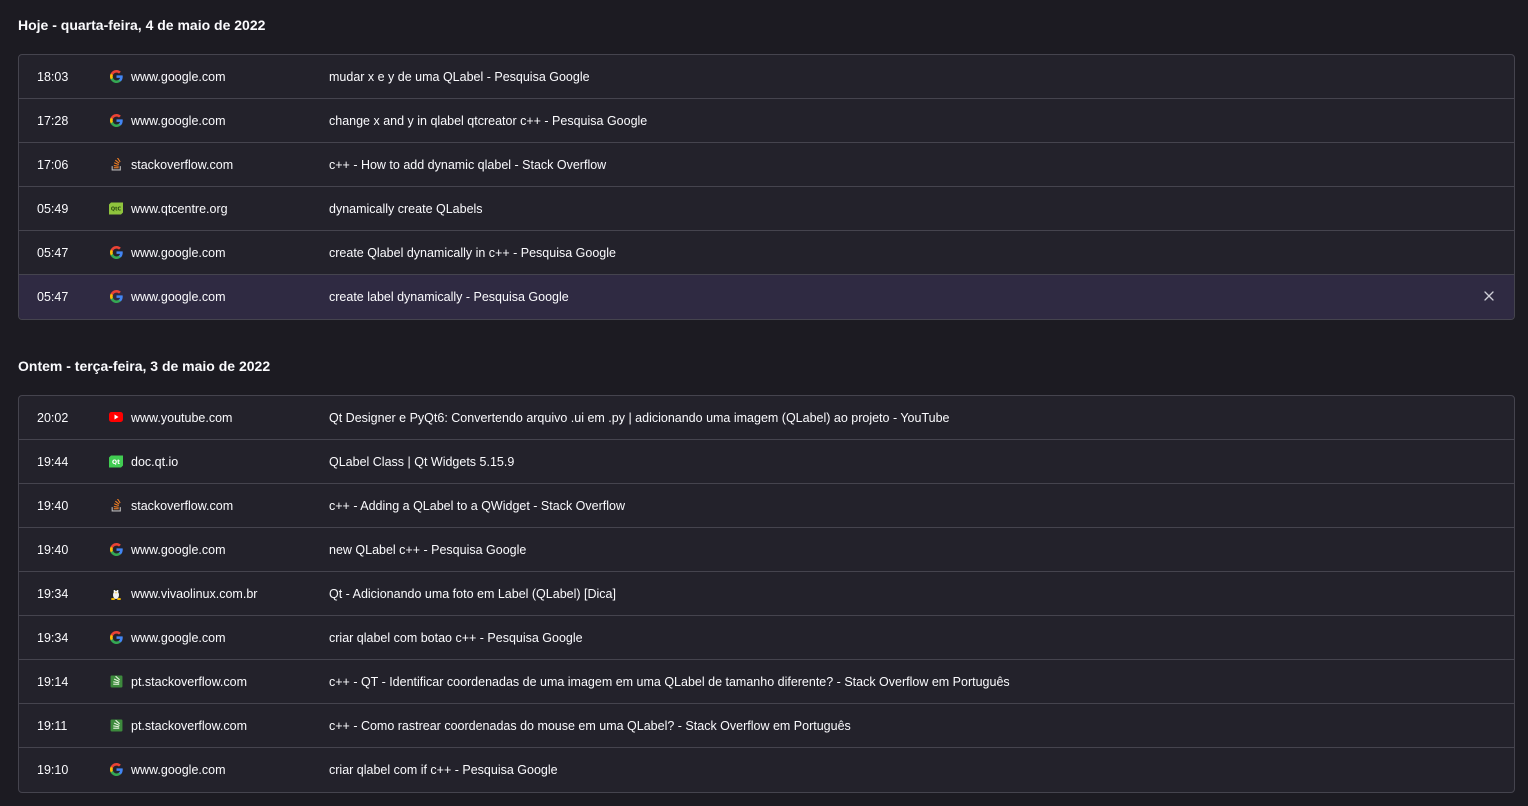 The image size is (1528, 806). Describe the element at coordinates (142, 25) in the screenshot. I see `group-heading-today: Hoje - quarta-feira, 4 de maio de 2022` at that location.